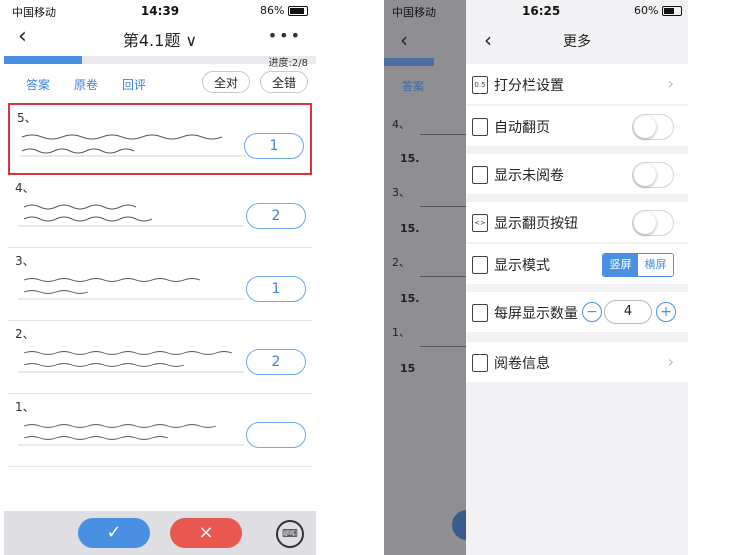  What do you see at coordinates (25, 261) in the screenshot?
I see `question-number: 3、` at bounding box center [25, 261].